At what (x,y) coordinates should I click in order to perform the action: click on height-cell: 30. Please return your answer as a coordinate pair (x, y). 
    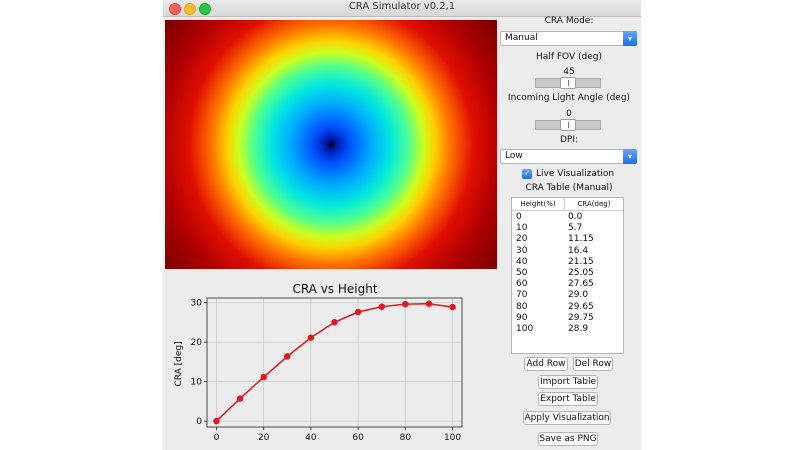
    Looking at the image, I should click on (538, 251).